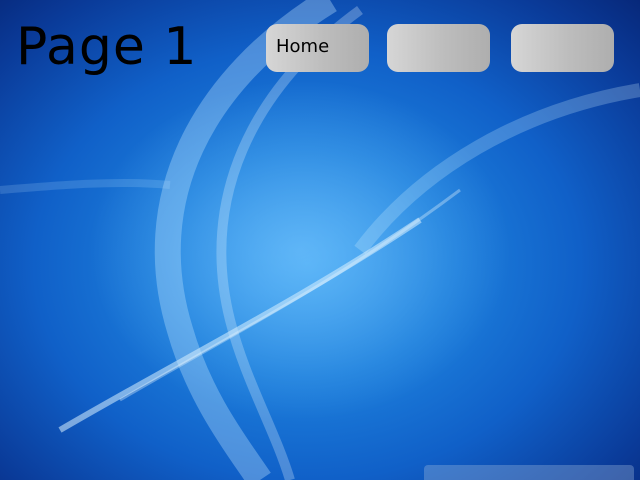  Describe the element at coordinates (529, 472) in the screenshot. I see `wallpaper-caption-strip` at that location.